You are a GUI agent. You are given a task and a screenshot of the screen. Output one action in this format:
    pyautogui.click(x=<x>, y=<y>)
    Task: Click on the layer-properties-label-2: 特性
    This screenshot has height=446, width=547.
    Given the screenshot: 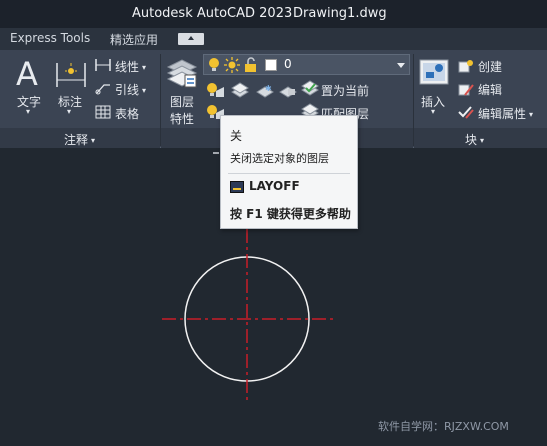 What is the action you would take?
    pyautogui.click(x=182, y=118)
    